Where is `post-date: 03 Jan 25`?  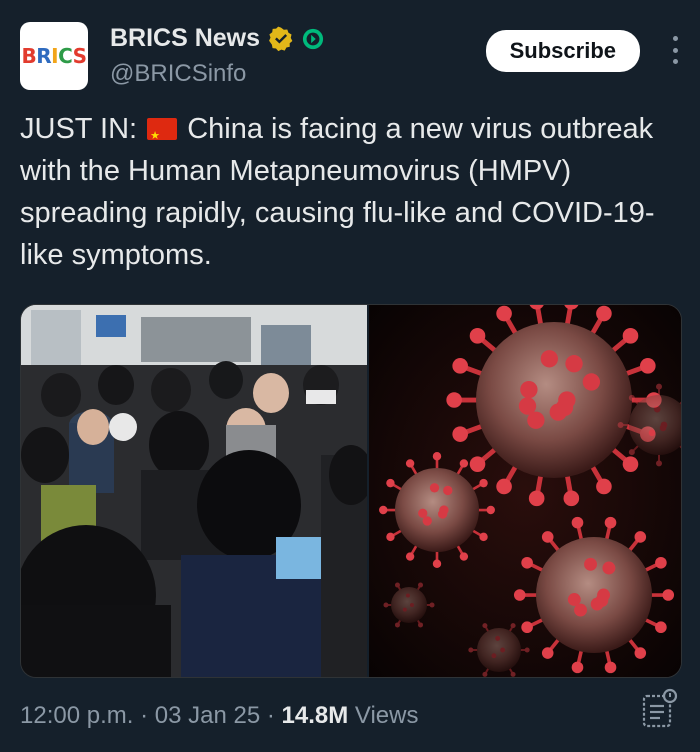 post-date: 03 Jan 25 is located at coordinates (207, 715).